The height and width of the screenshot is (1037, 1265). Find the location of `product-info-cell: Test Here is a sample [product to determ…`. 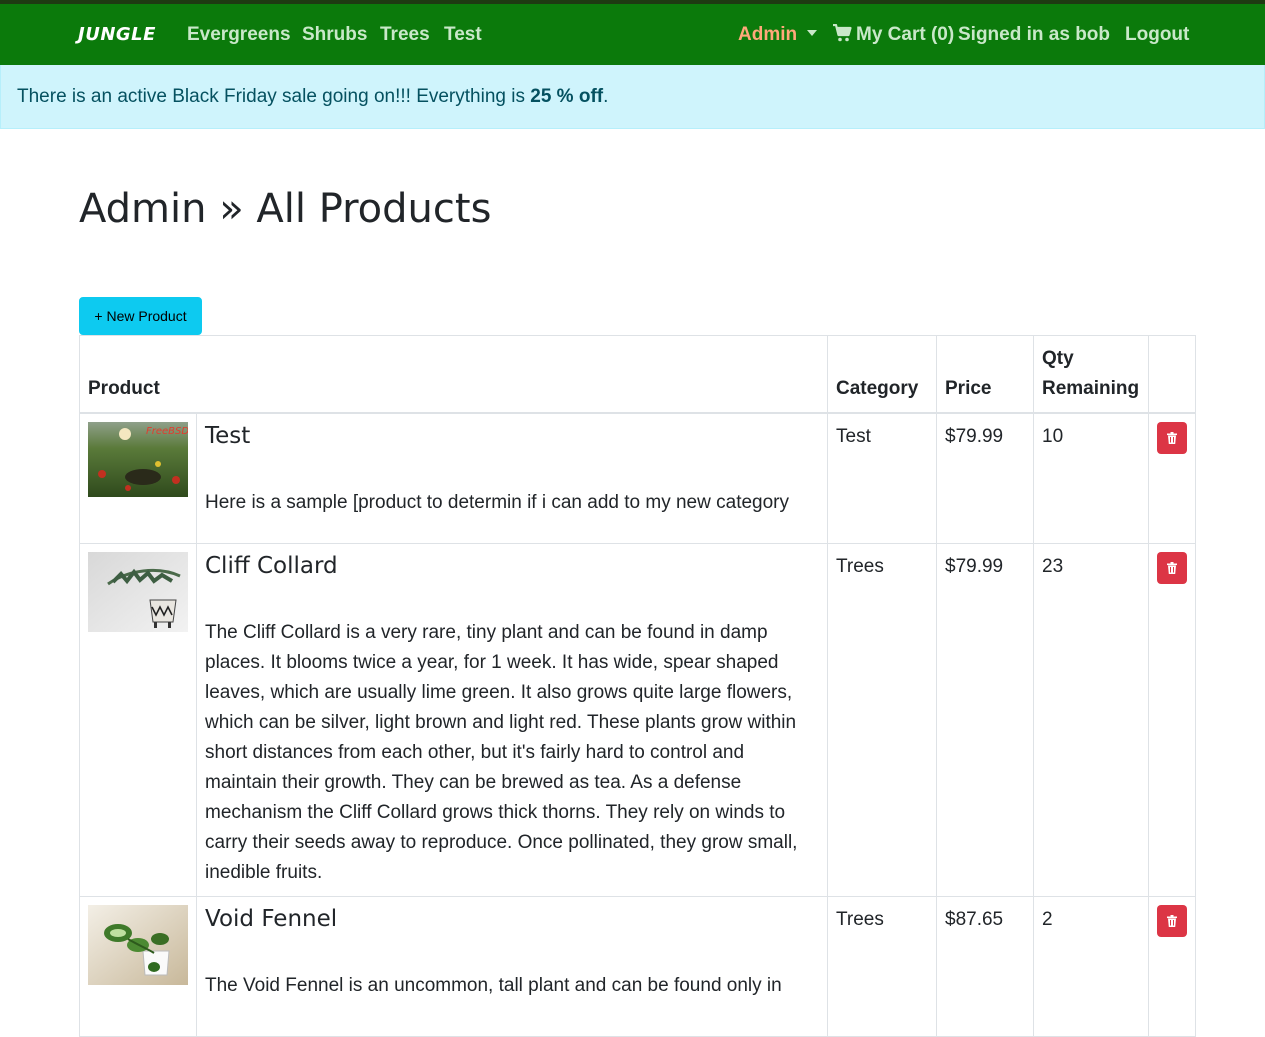

product-info-cell: Test Here is a sample [product to determ… is located at coordinates (512, 478).